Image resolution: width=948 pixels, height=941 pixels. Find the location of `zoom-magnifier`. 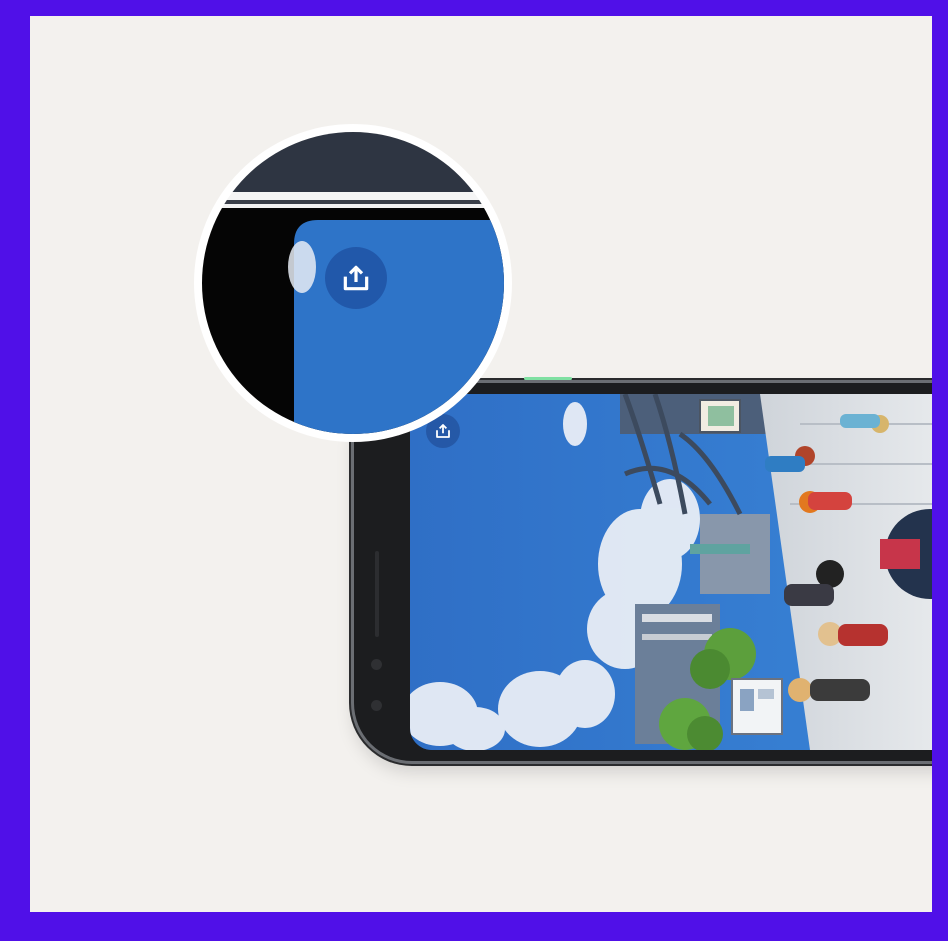

zoom-magnifier is located at coordinates (353, 283).